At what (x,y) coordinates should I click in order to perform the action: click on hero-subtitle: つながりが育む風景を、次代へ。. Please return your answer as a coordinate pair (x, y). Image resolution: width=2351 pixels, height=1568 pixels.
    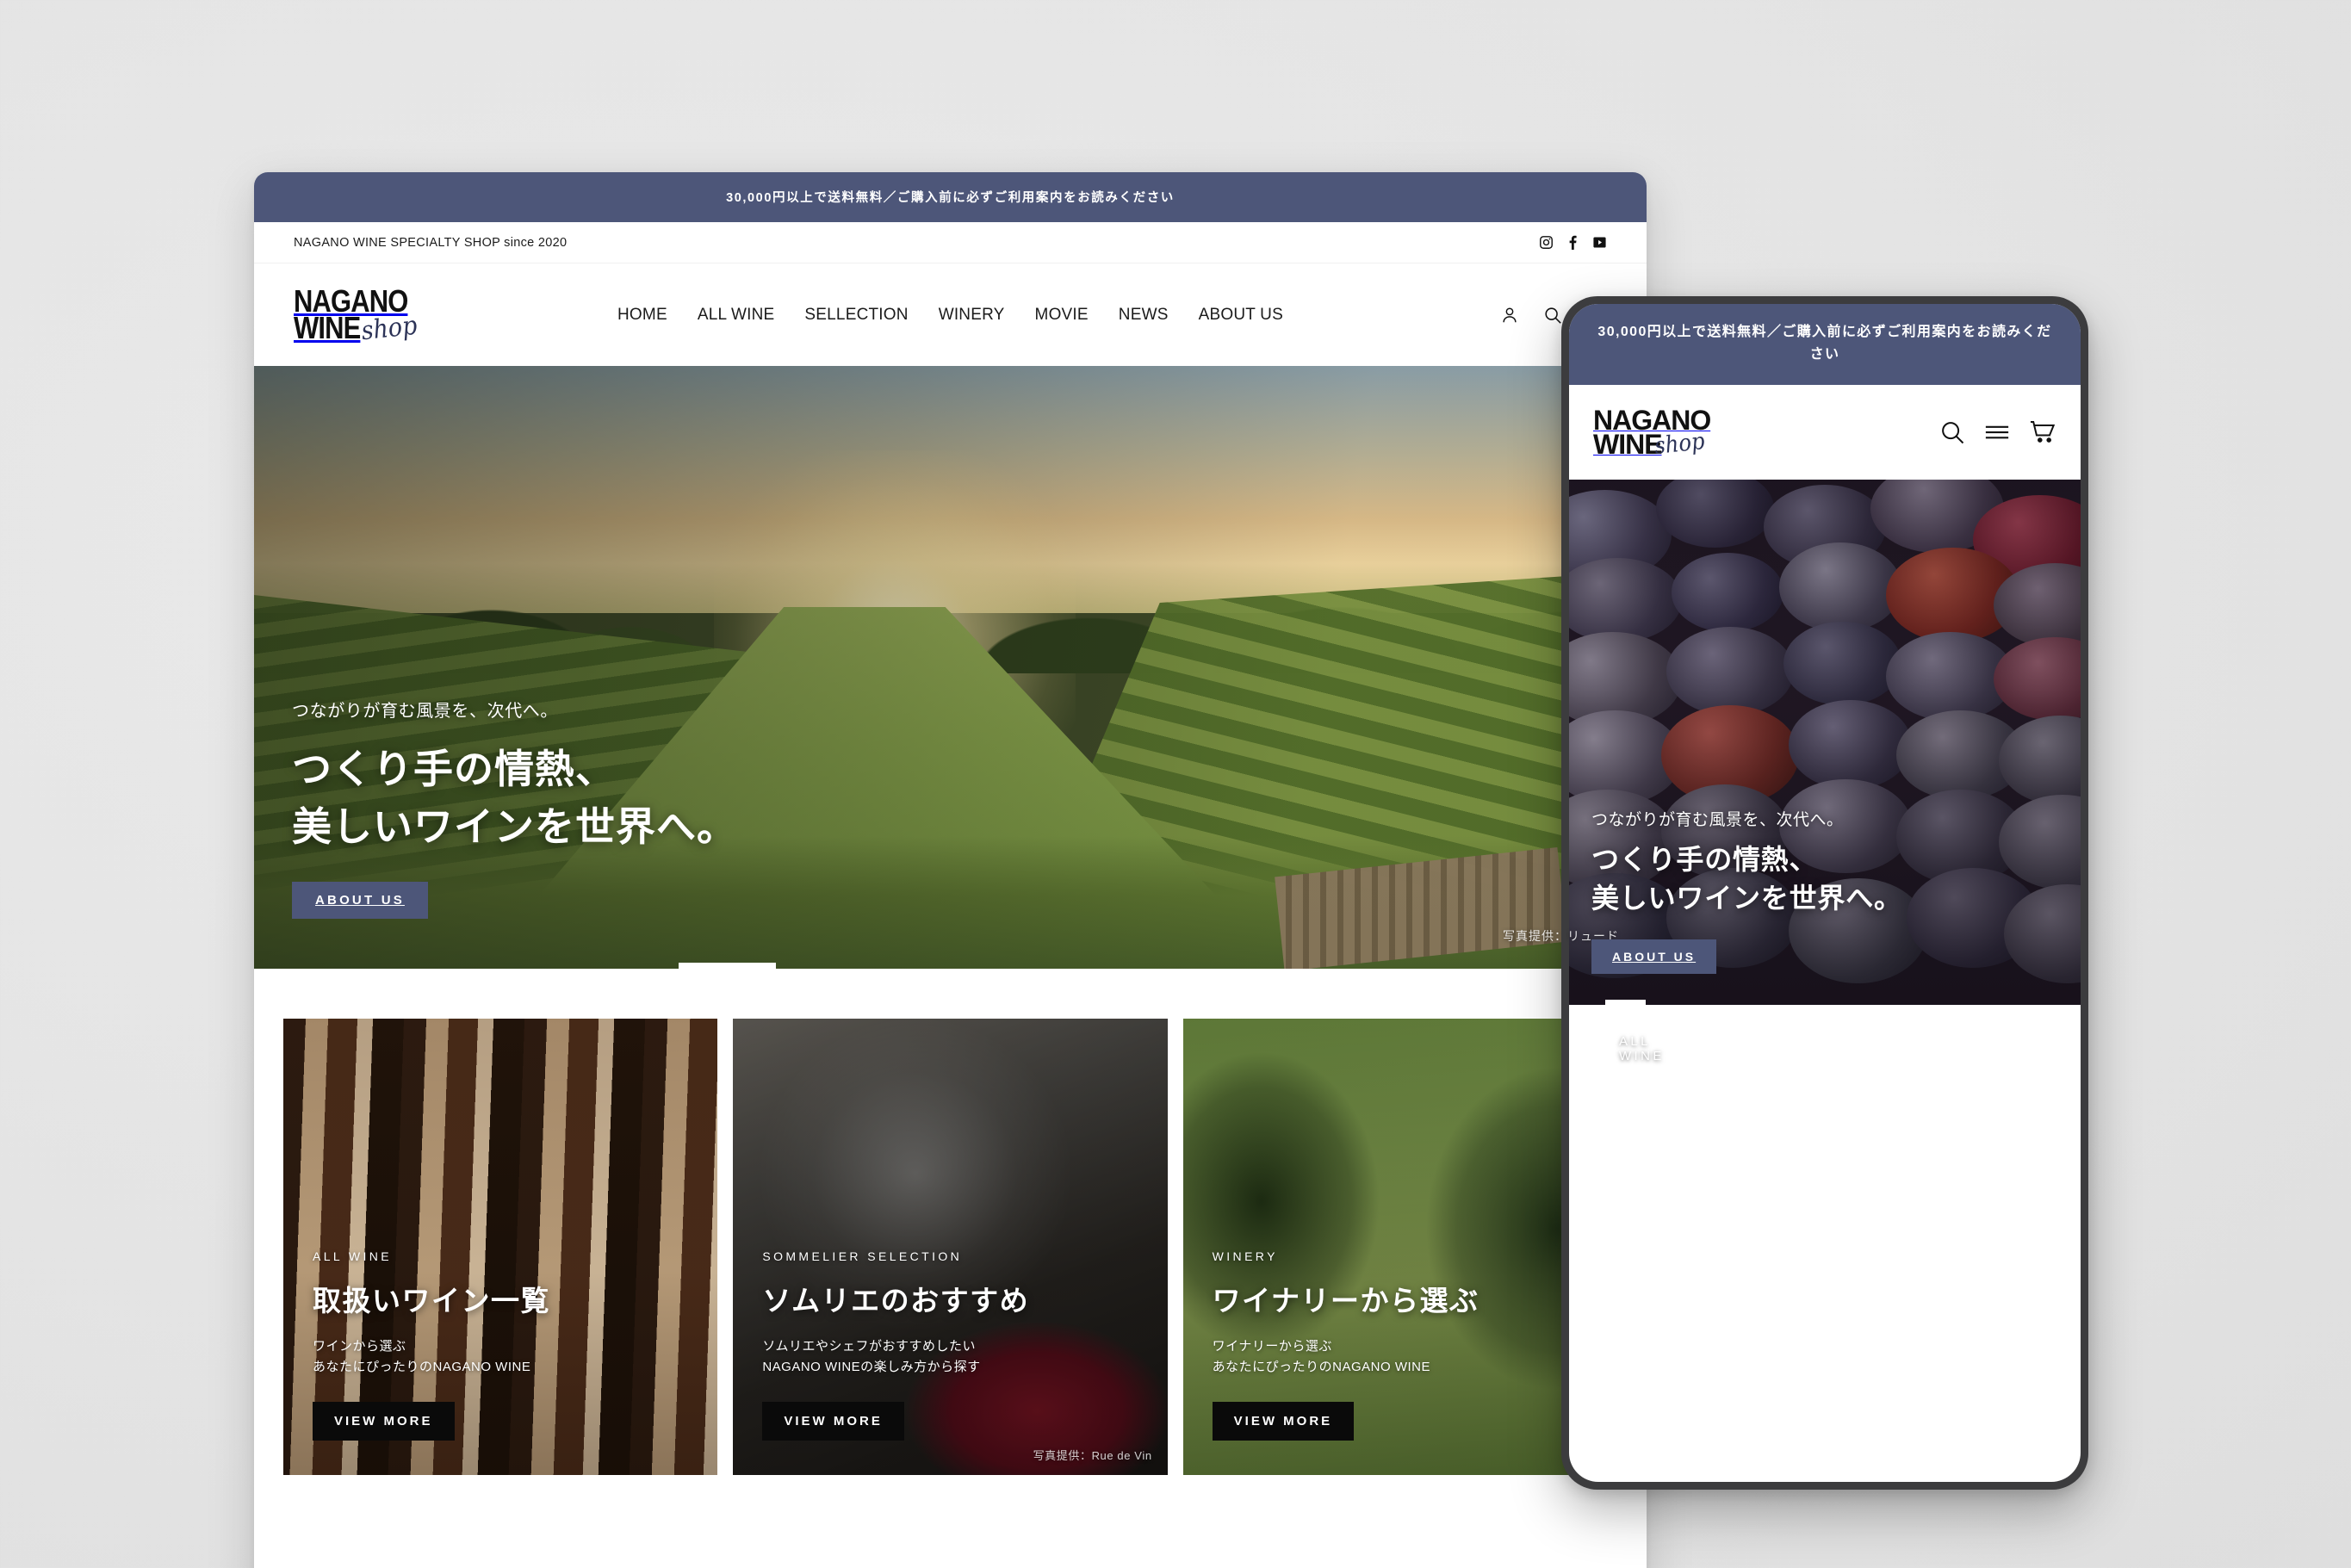
    Looking at the image, I should click on (425, 711).